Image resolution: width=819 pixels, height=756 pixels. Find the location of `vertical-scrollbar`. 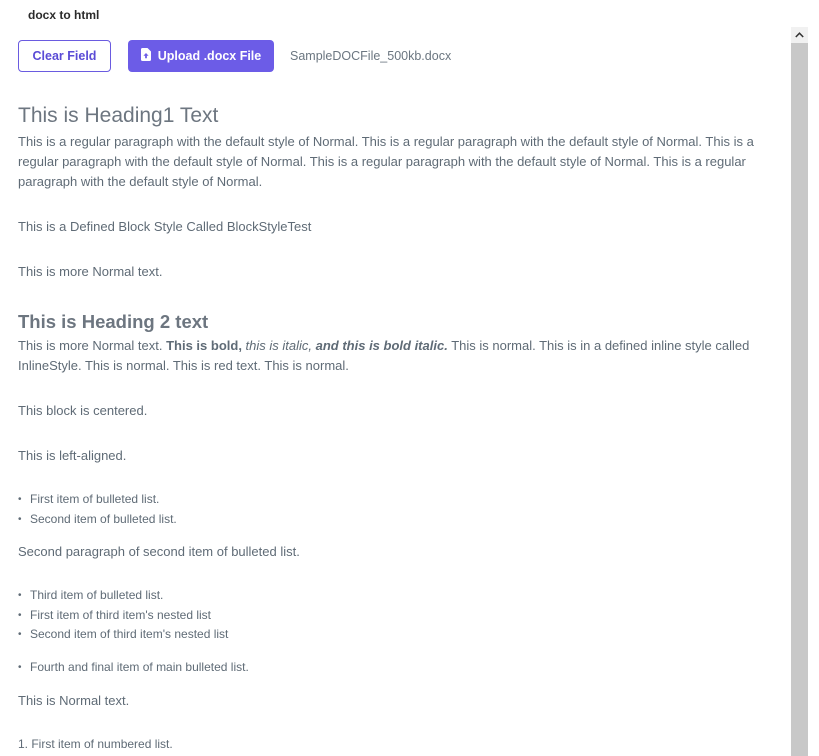

vertical-scrollbar is located at coordinates (799, 391).